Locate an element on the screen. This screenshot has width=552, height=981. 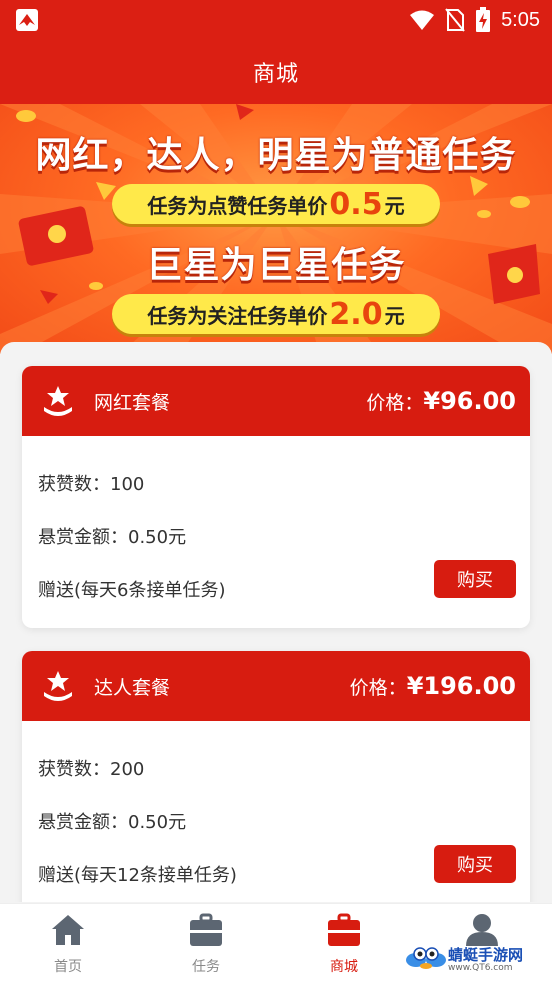
tab-home: 首页 is located at coordinates (68, 944).